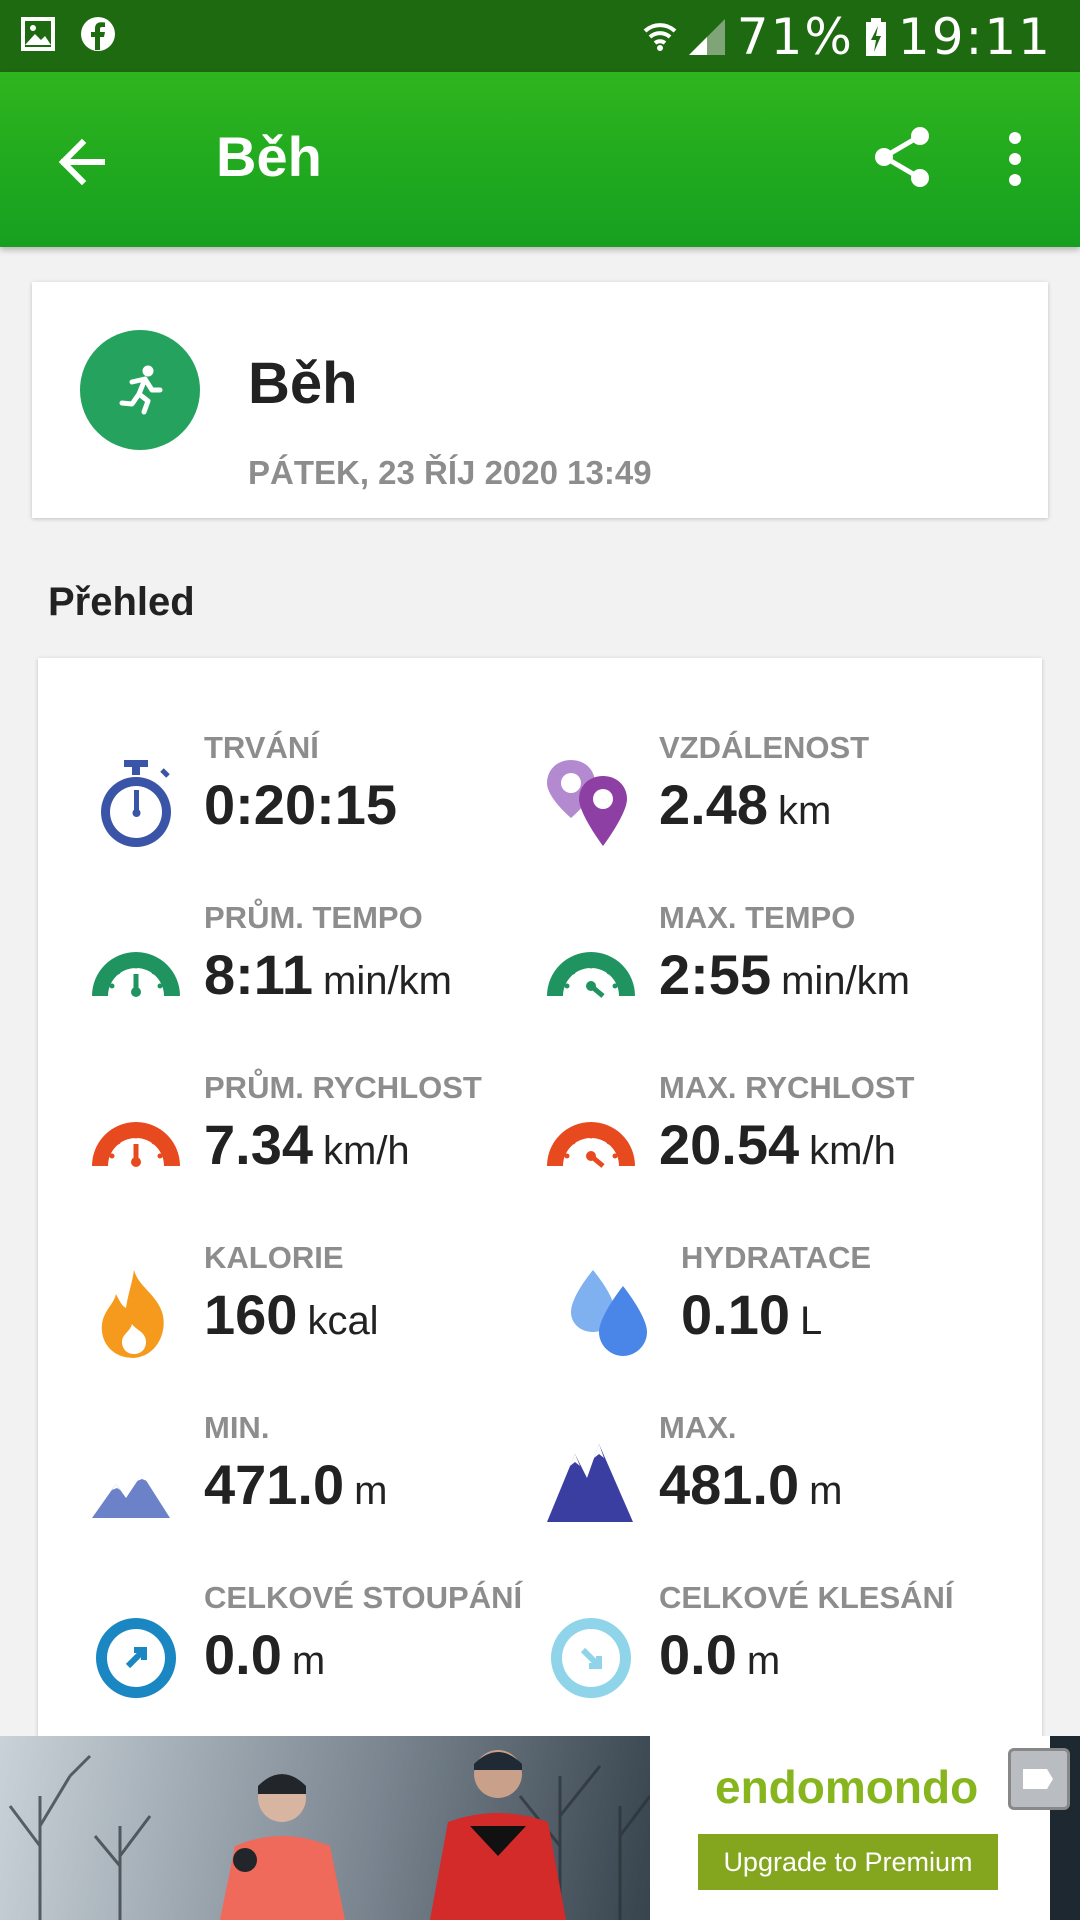  What do you see at coordinates (136, 1144) in the screenshot?
I see `avg-speed-gauge-icon` at bounding box center [136, 1144].